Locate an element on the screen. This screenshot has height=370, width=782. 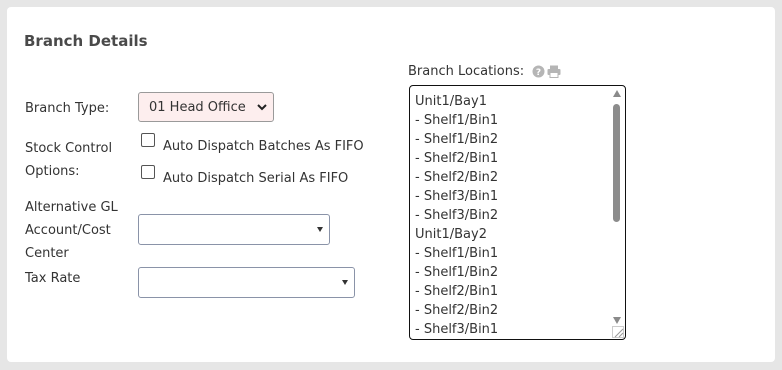
branch-type-value: 01 Head Office is located at coordinates (197, 107).